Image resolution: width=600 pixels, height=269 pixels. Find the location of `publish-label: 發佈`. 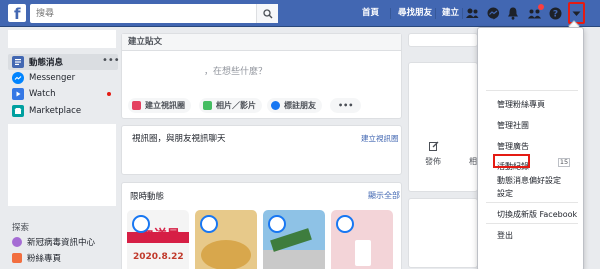

publish-label: 發佈 is located at coordinates (433, 161).